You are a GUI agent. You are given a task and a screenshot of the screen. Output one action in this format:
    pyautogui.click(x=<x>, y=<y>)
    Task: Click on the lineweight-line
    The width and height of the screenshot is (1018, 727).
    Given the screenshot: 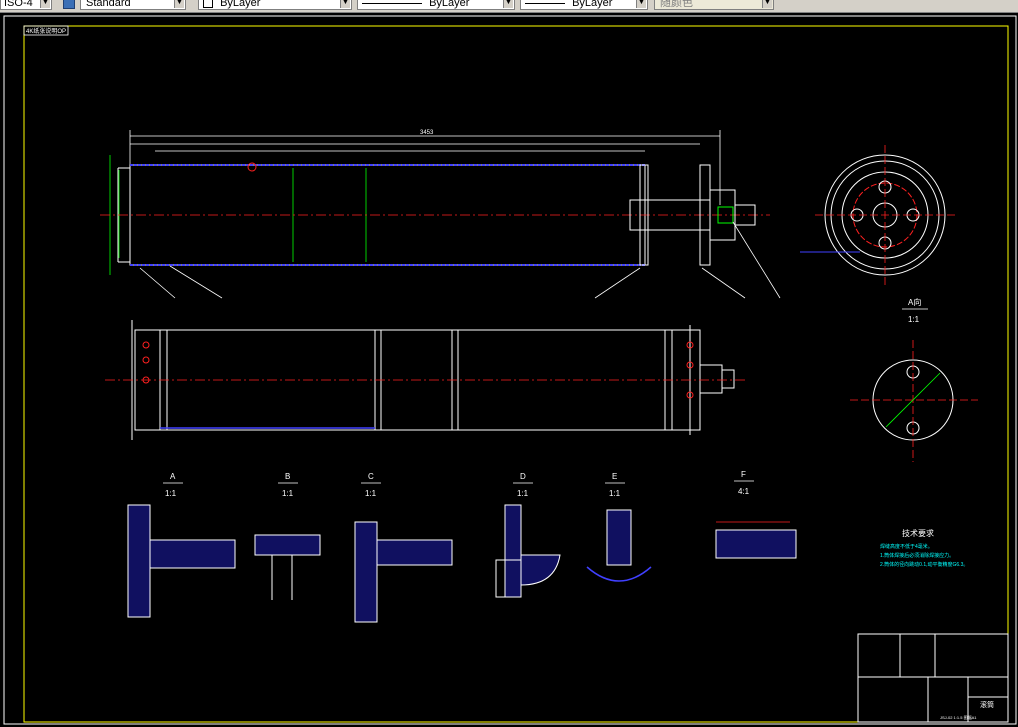 What is the action you would take?
    pyautogui.click(x=545, y=3)
    